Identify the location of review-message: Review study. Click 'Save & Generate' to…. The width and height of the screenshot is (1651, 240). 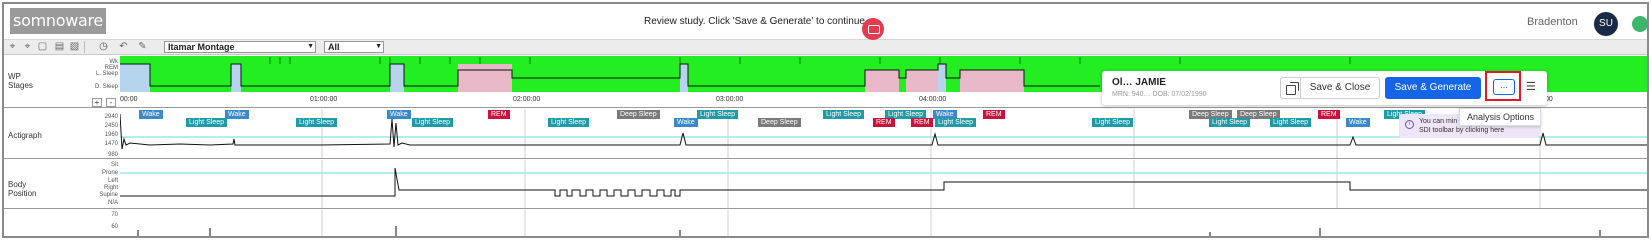
(756, 21).